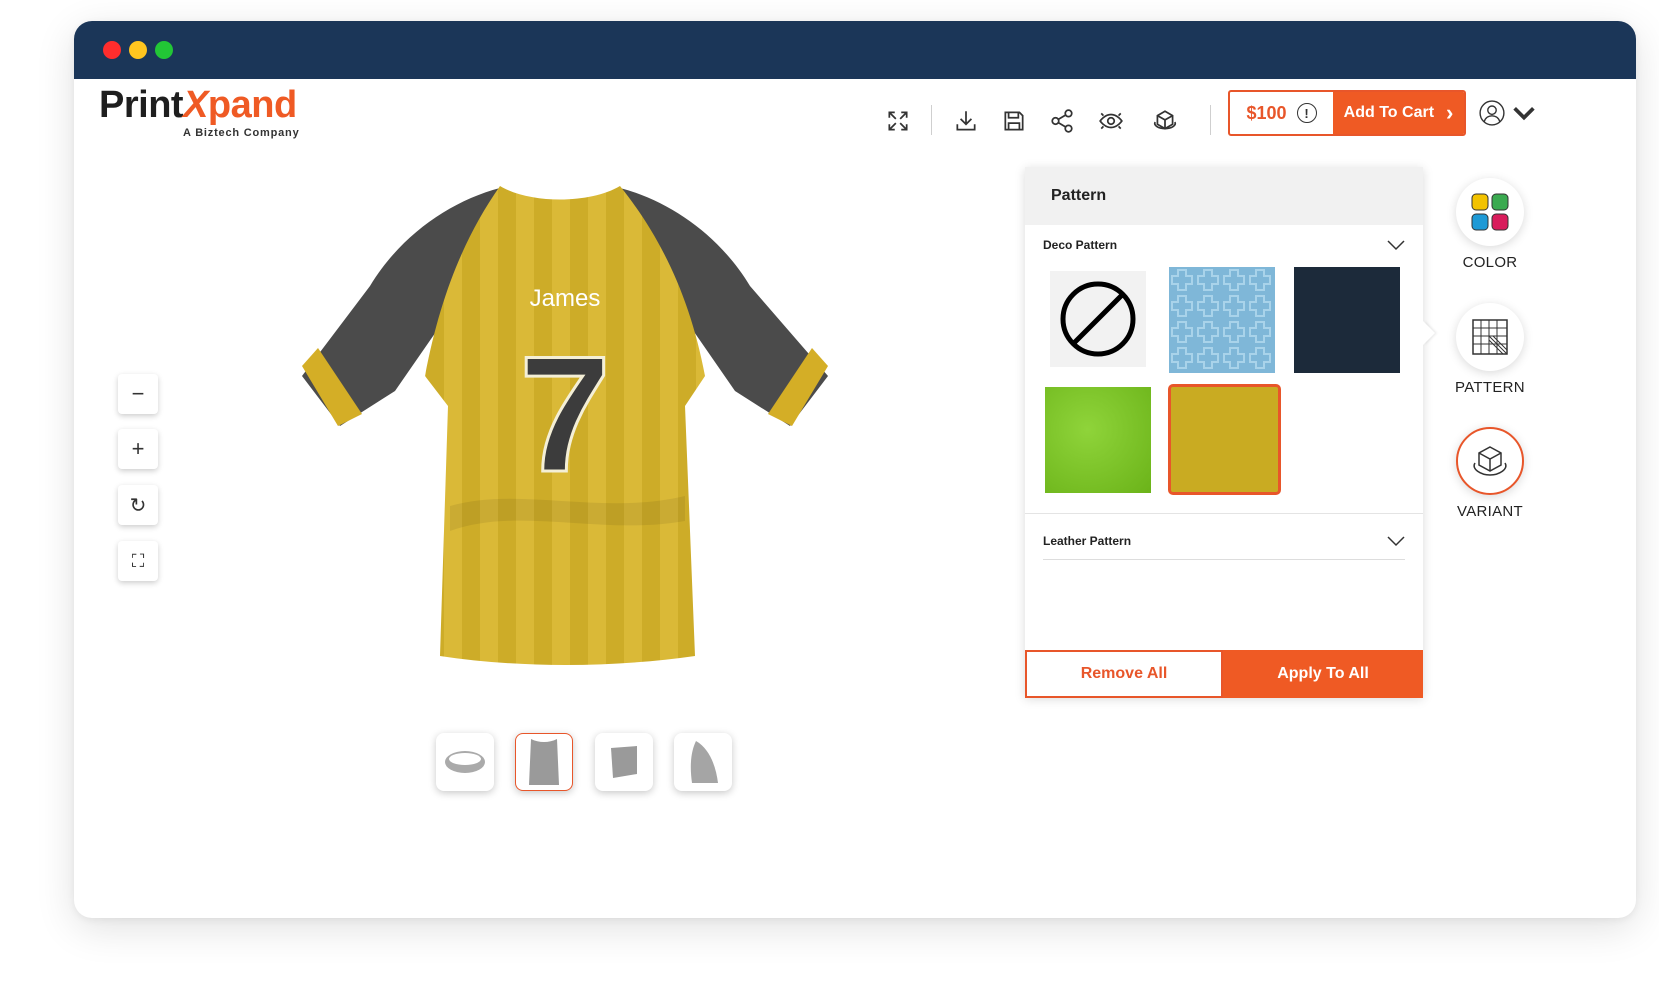  Describe the element at coordinates (1490, 511) in the screenshot. I see `side-nav-variant-label: VARIANT` at that location.